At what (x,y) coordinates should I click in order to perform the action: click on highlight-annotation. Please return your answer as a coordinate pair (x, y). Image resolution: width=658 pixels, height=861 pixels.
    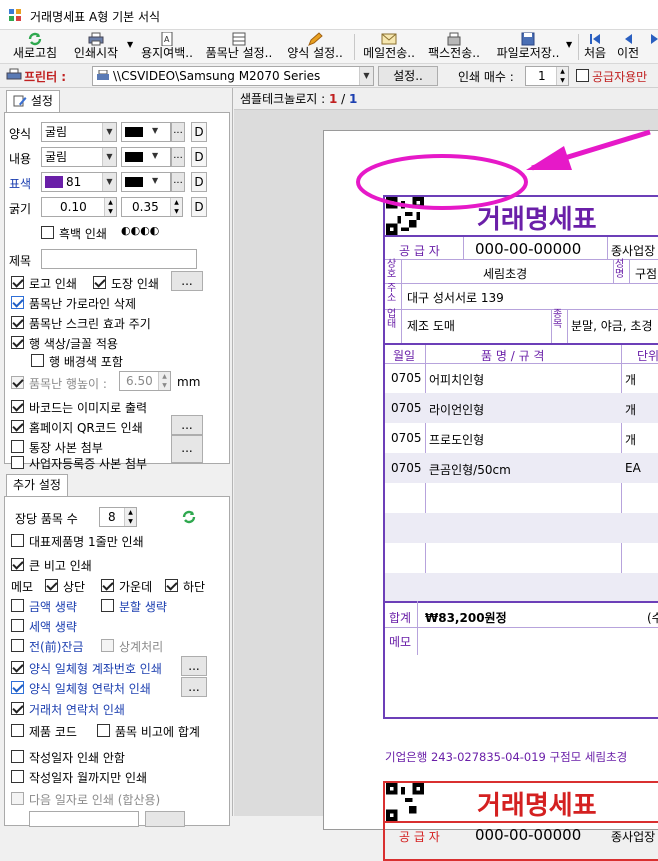
    Looking at the image, I should click on (503, 169).